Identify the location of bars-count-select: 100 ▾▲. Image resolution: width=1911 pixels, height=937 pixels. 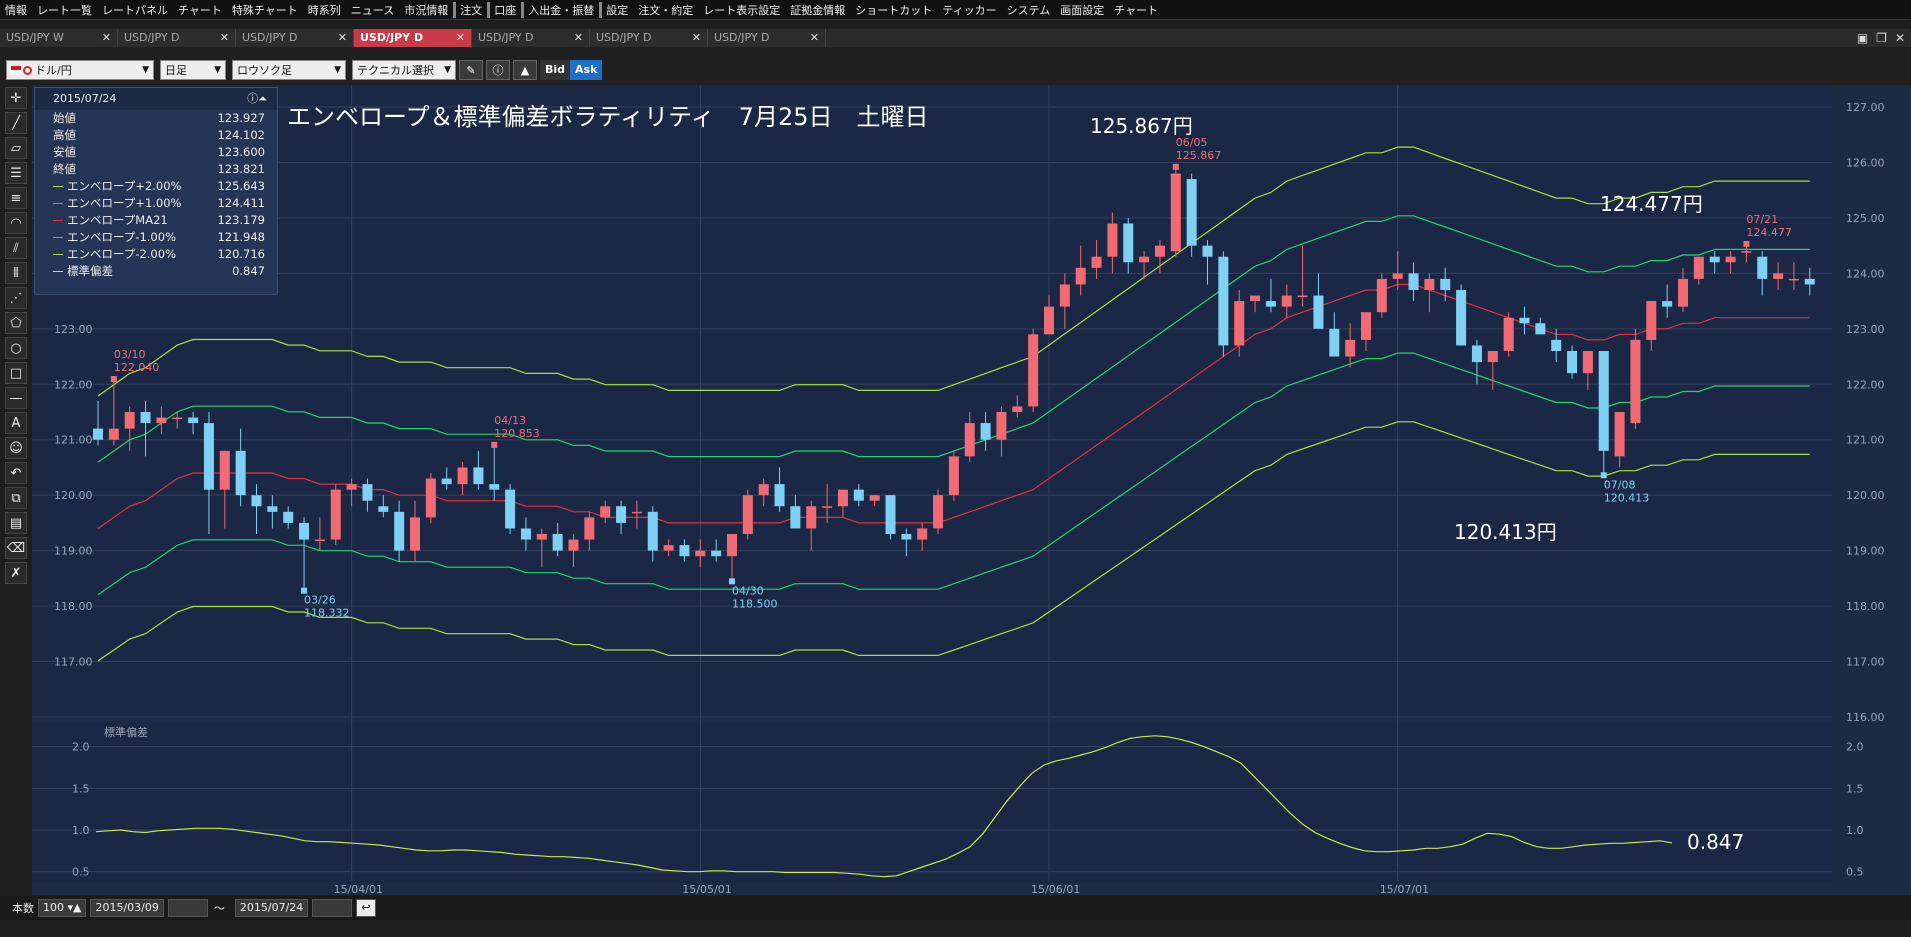
(62, 908).